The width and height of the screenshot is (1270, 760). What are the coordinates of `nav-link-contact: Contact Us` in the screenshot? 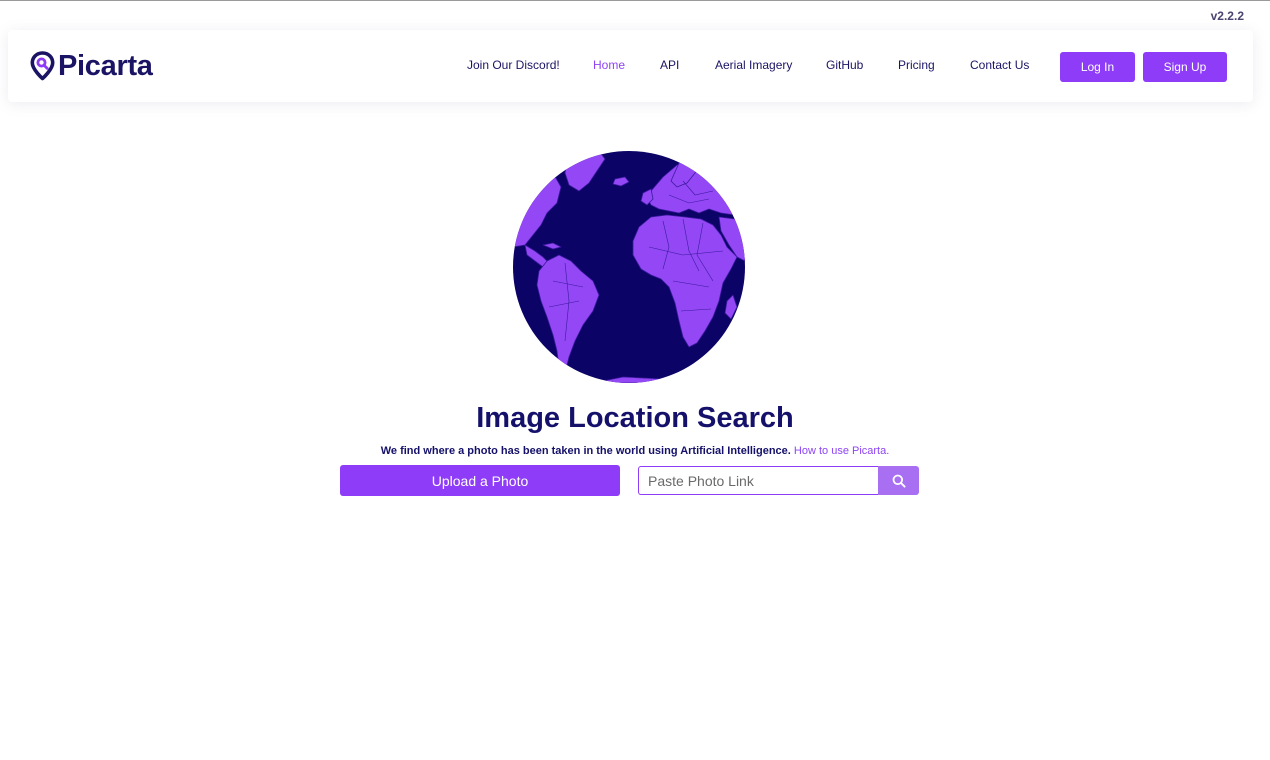 It's located at (999, 65).